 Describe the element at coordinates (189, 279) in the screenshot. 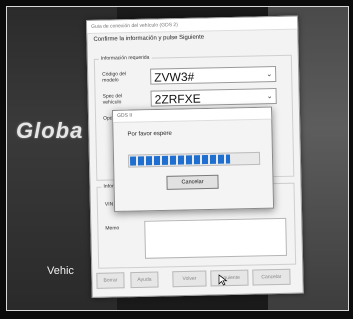

I see `back-button: Volver` at that location.